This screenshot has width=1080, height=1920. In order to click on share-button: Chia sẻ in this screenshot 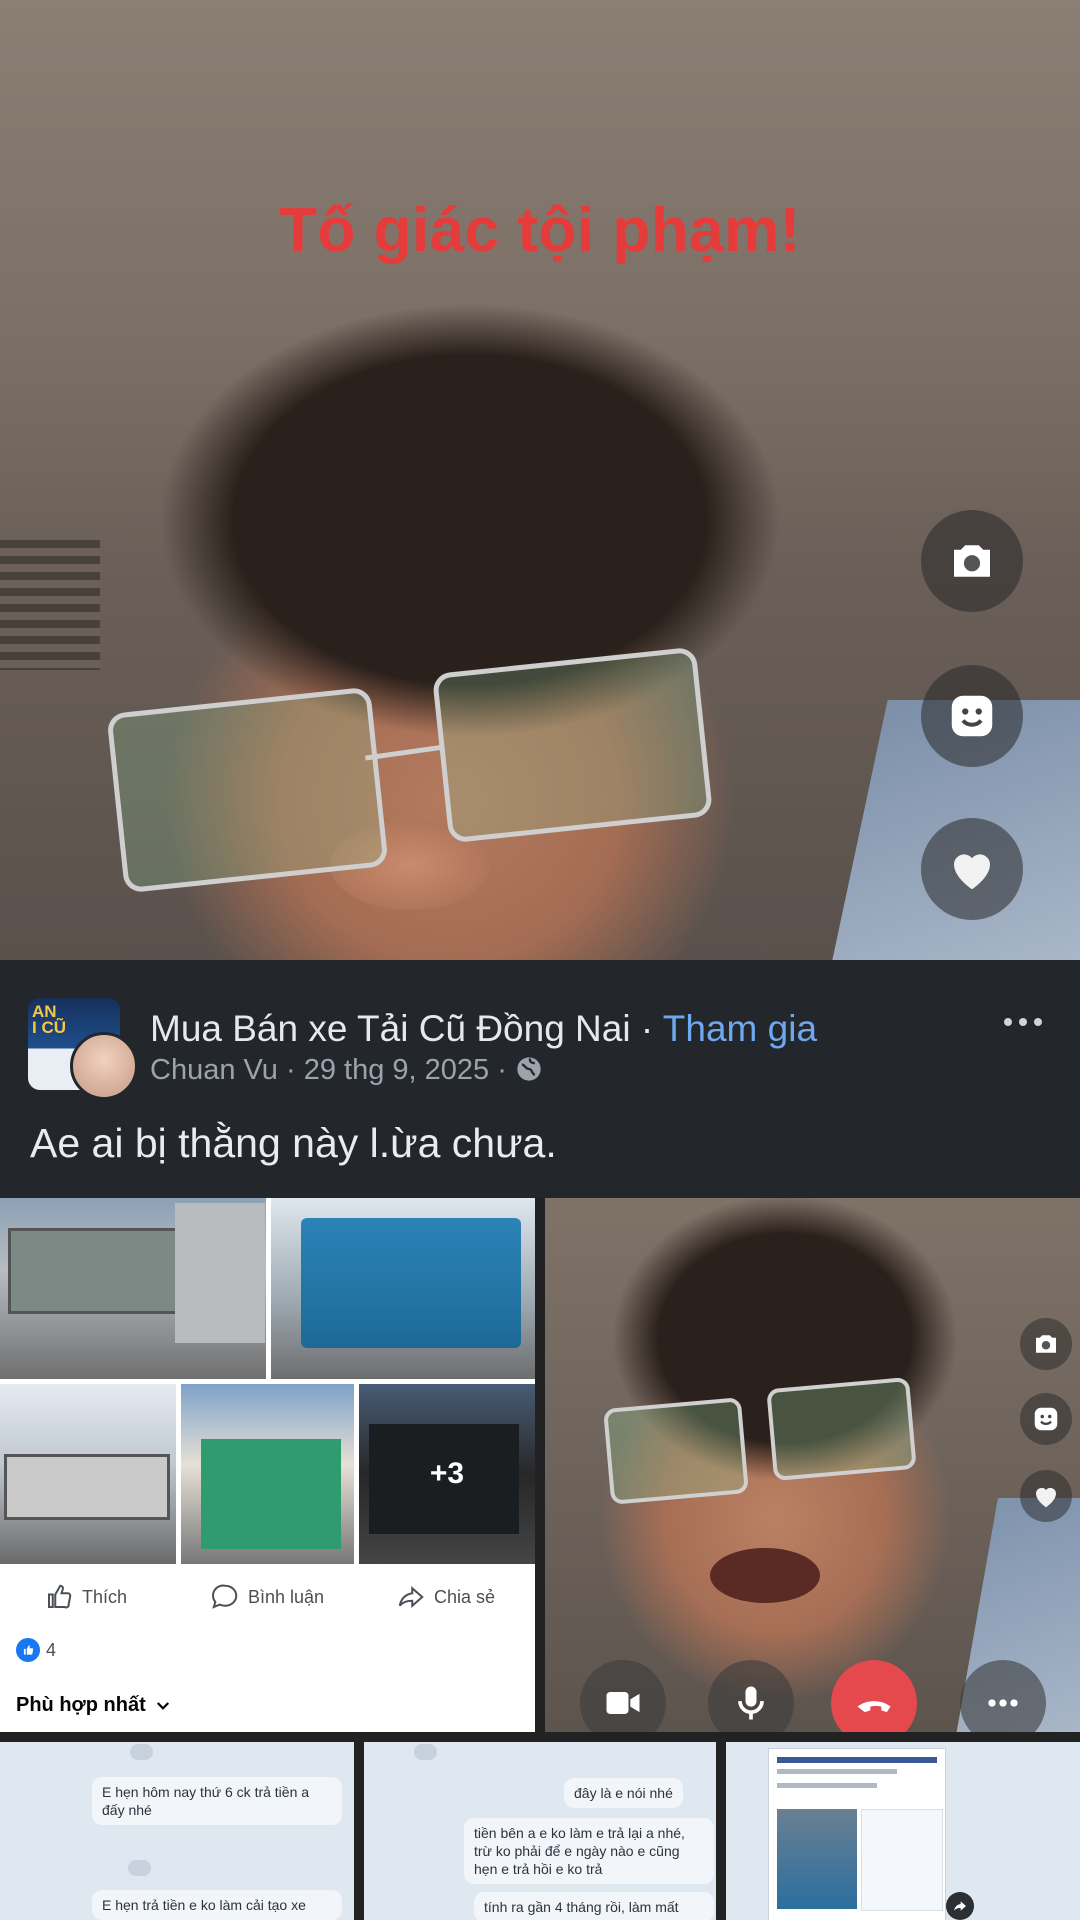, I will do `click(445, 1597)`.